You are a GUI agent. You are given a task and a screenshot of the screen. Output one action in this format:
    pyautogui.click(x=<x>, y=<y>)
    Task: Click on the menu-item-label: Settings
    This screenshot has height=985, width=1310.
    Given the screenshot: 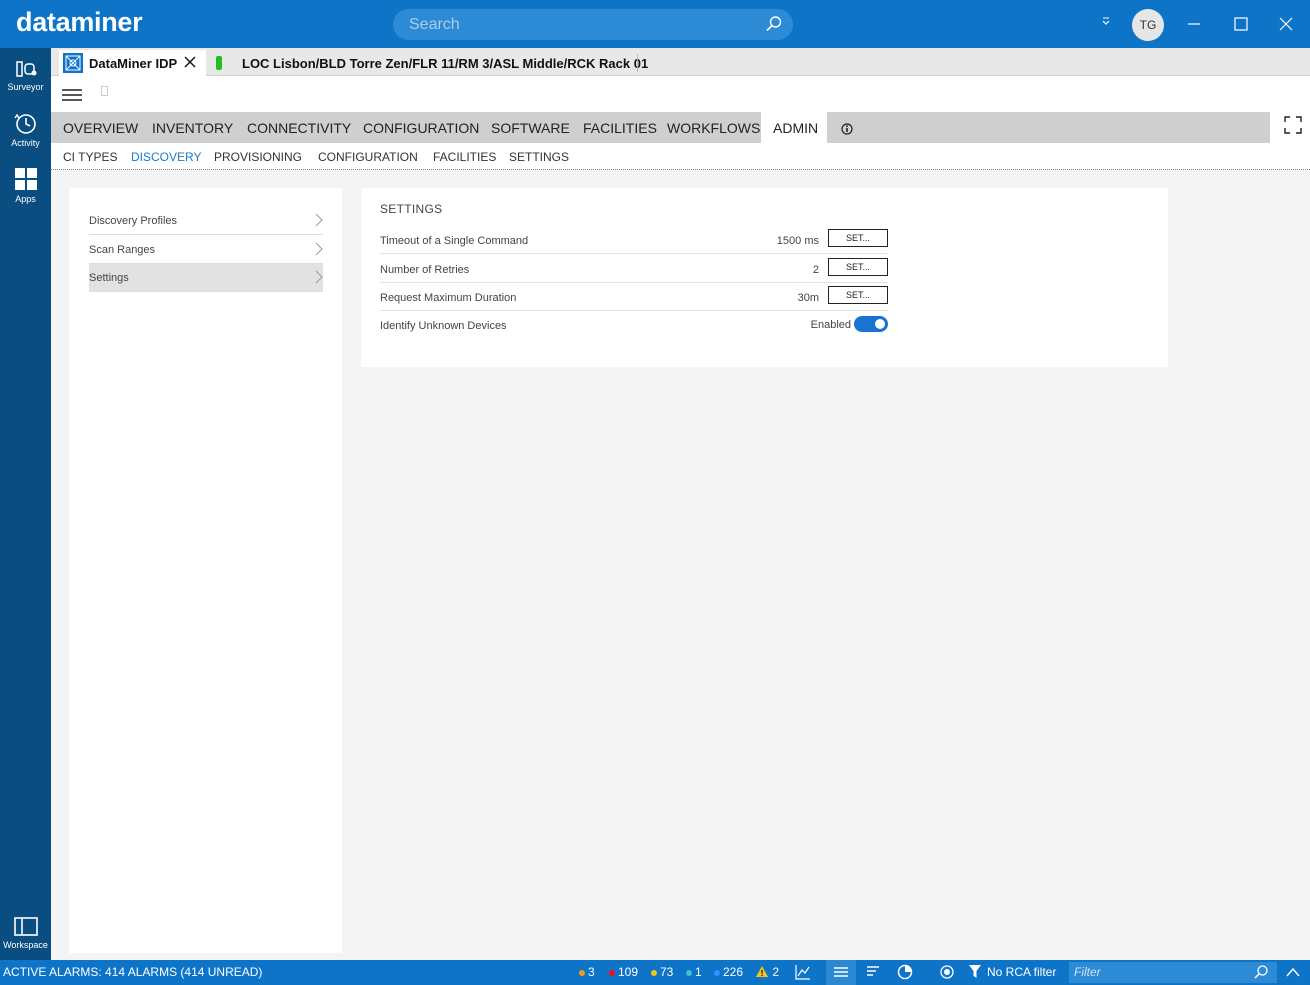 What is the action you would take?
    pyautogui.click(x=109, y=278)
    